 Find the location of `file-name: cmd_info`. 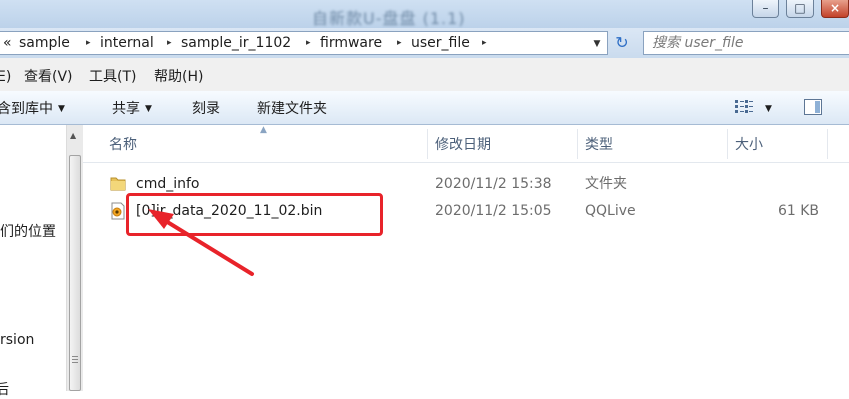

file-name: cmd_info is located at coordinates (167, 184).